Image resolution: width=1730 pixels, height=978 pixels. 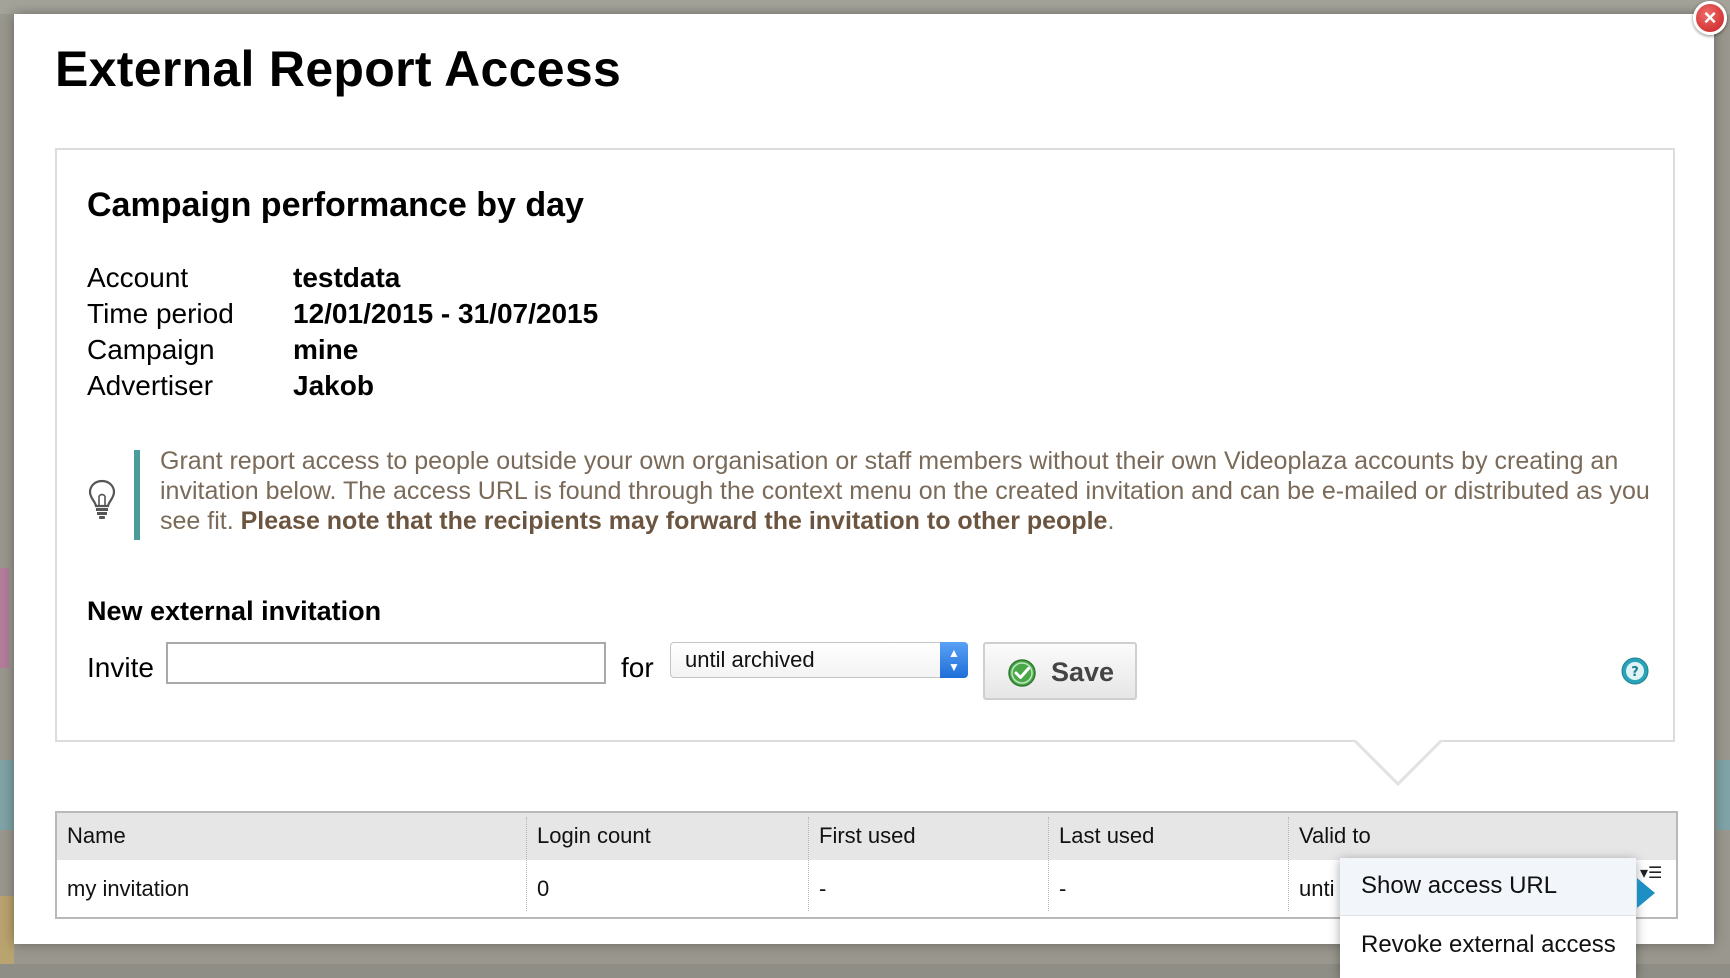 What do you see at coordinates (445, 314) in the screenshot?
I see `meta-value: 12/01/2015 - 31/07/2015` at bounding box center [445, 314].